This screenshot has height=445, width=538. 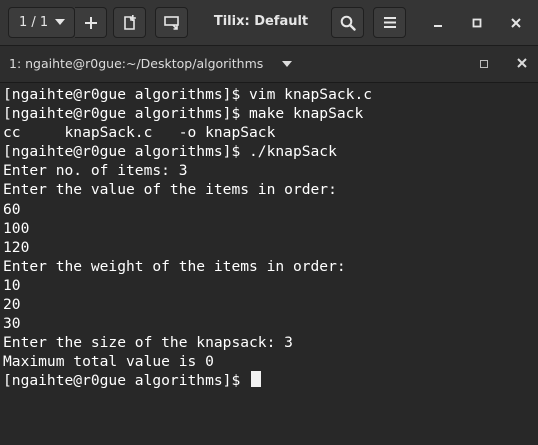 I want to click on add-session-icon, so click(x=129, y=22).